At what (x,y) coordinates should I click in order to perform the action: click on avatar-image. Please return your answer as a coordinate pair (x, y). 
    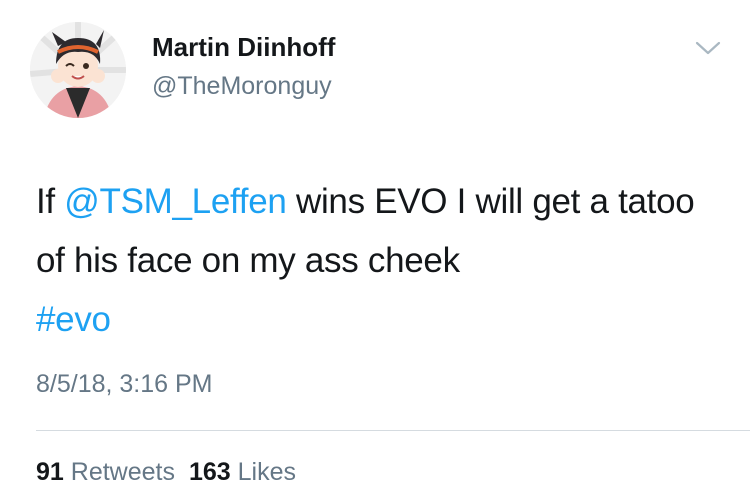
    Looking at the image, I should click on (78, 70).